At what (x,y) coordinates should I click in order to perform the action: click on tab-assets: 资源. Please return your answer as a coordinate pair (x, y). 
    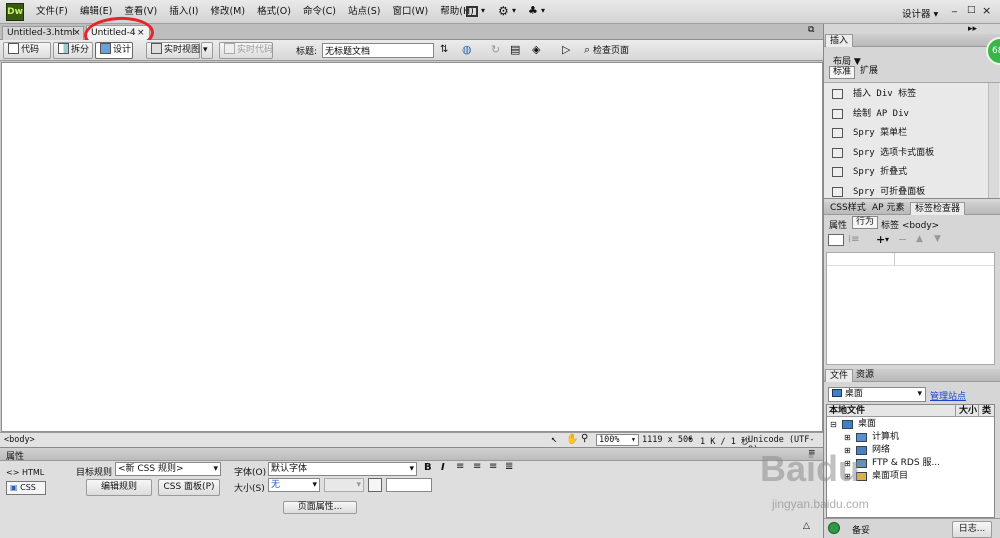
    Looking at the image, I should click on (865, 375).